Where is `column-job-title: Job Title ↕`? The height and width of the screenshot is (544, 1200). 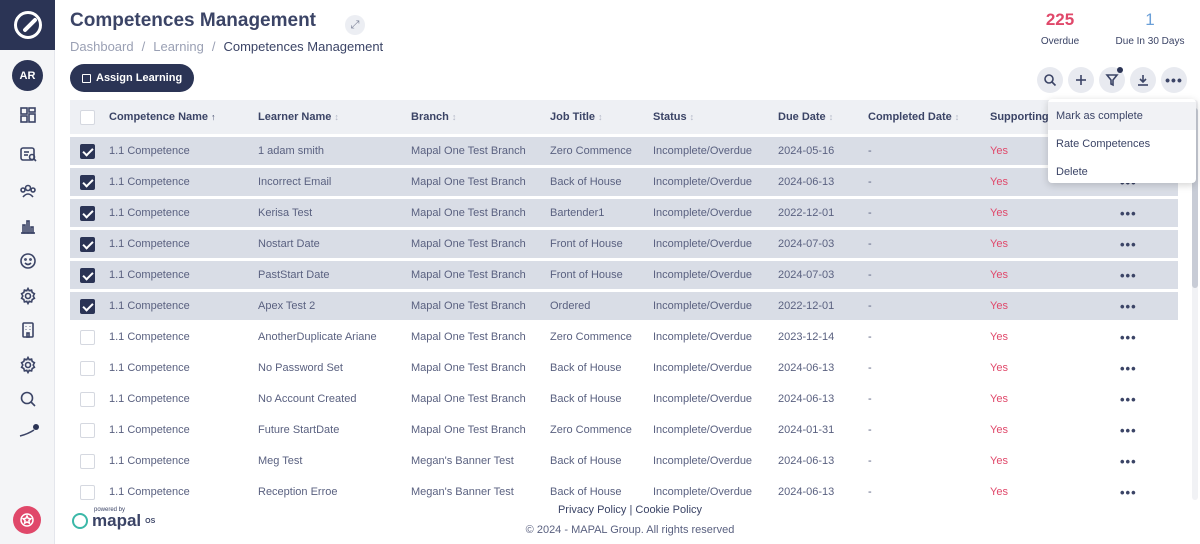
column-job-title: Job Title ↕ is located at coordinates (601, 117).